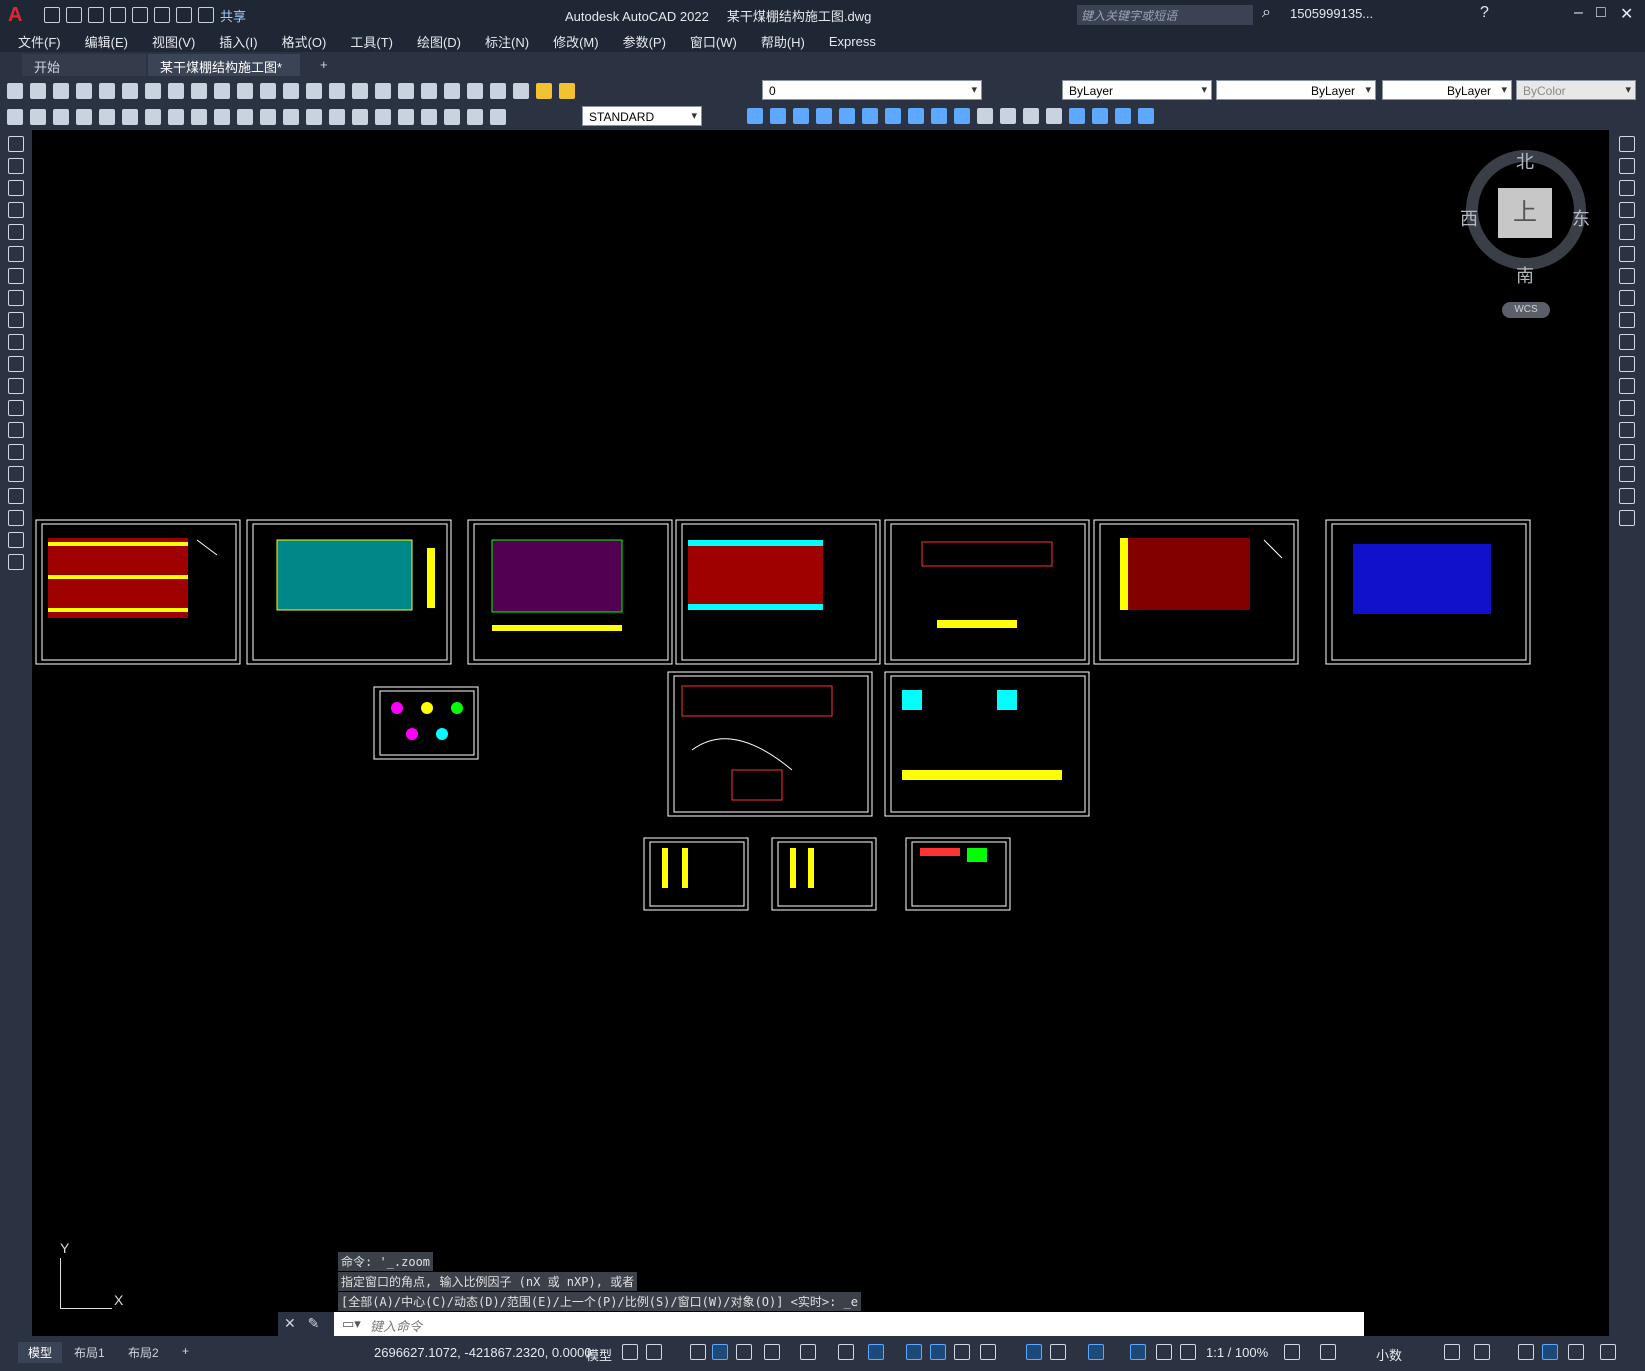  What do you see at coordinates (1526, 310) in the screenshot?
I see `wcs-menu: WCS` at bounding box center [1526, 310].